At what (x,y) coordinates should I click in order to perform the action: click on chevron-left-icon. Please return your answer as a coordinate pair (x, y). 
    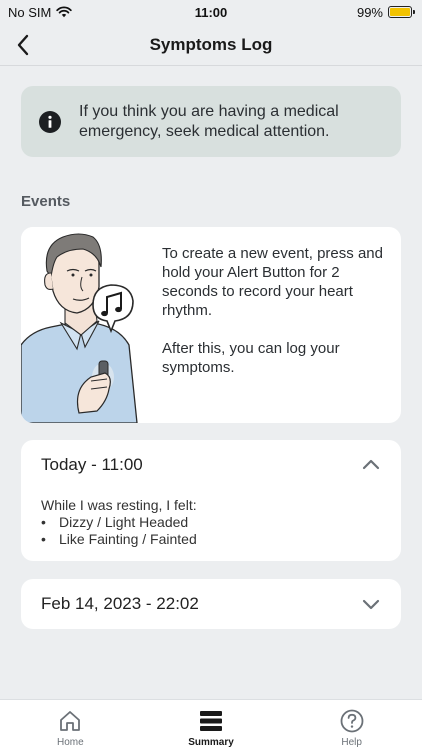
    Looking at the image, I should click on (23, 45).